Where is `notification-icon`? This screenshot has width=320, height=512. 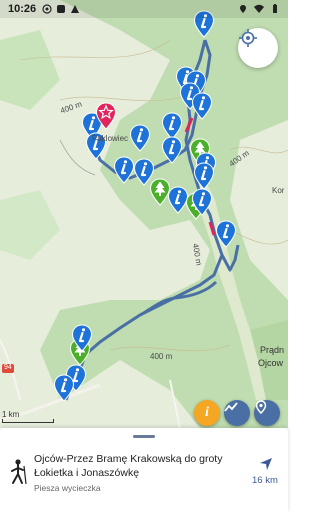
notification-icon is located at coordinates (61, 9).